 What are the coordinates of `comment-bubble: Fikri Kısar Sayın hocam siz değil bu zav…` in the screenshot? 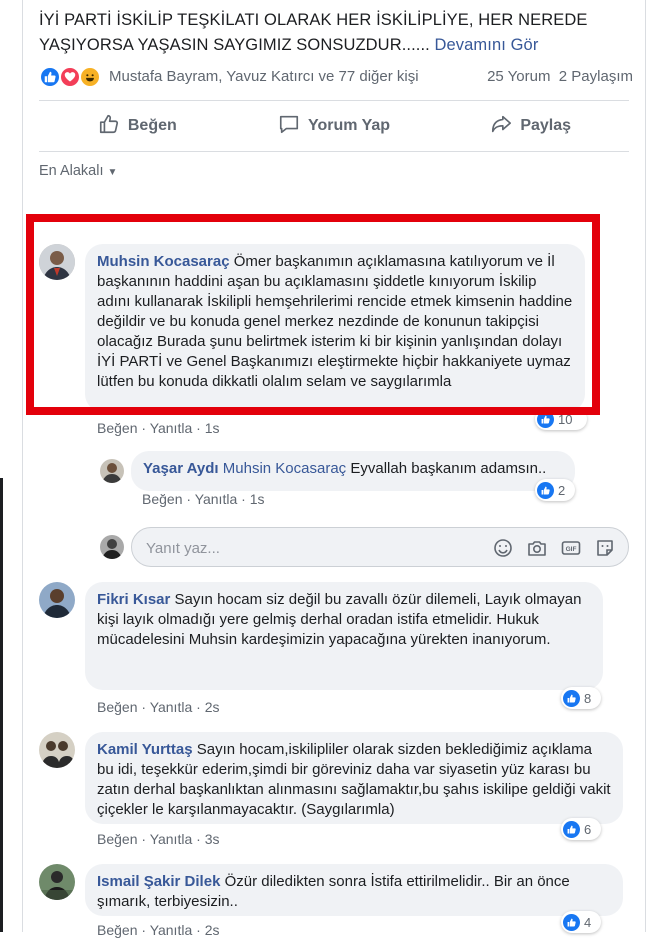 It's located at (344, 636).